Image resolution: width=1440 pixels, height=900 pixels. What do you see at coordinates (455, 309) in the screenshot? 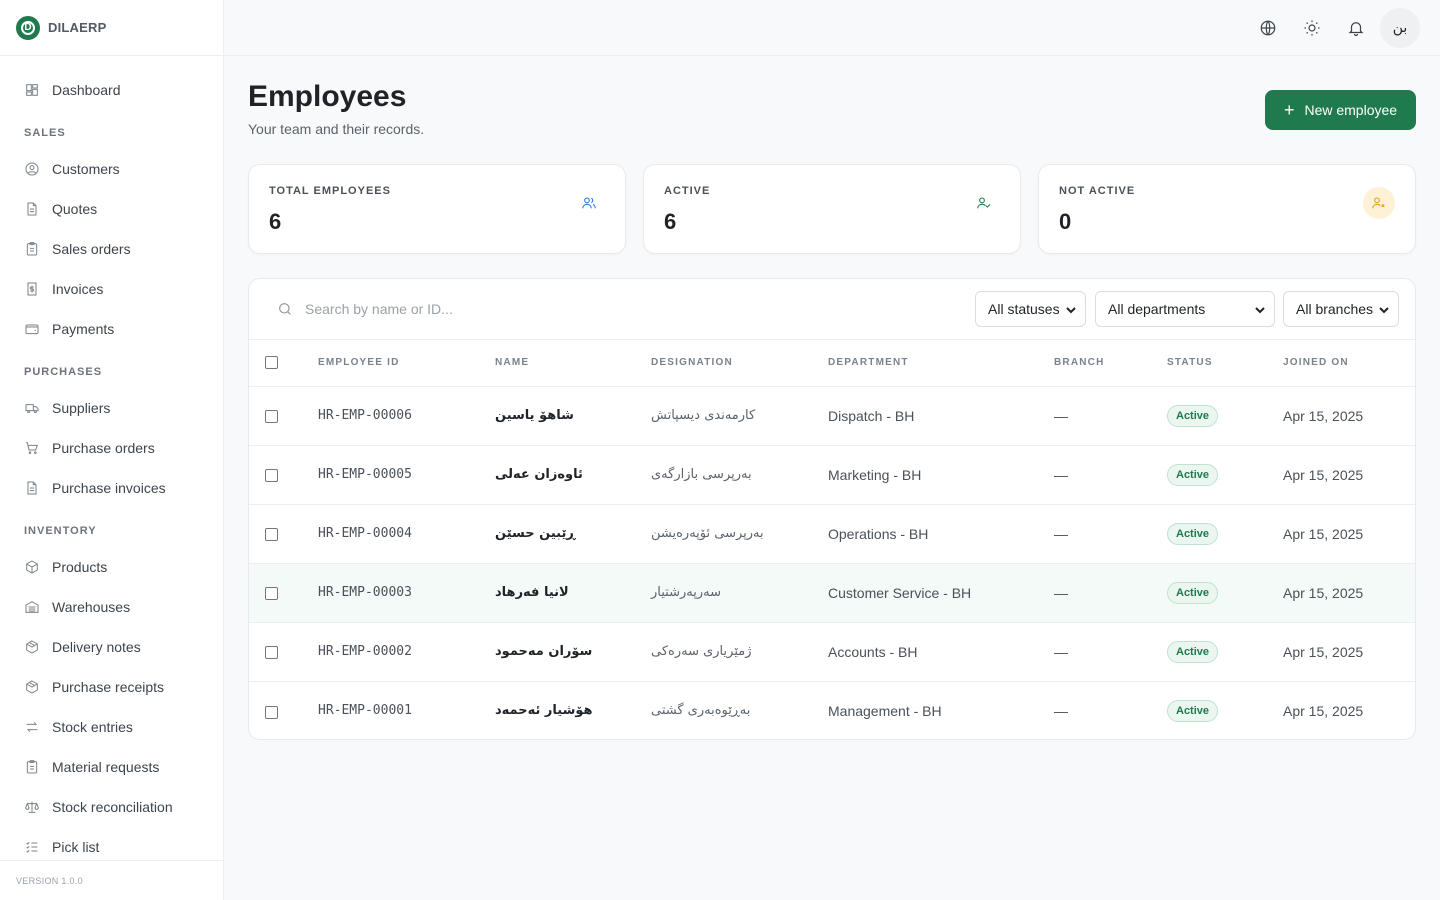
I see `search-input` at bounding box center [455, 309].